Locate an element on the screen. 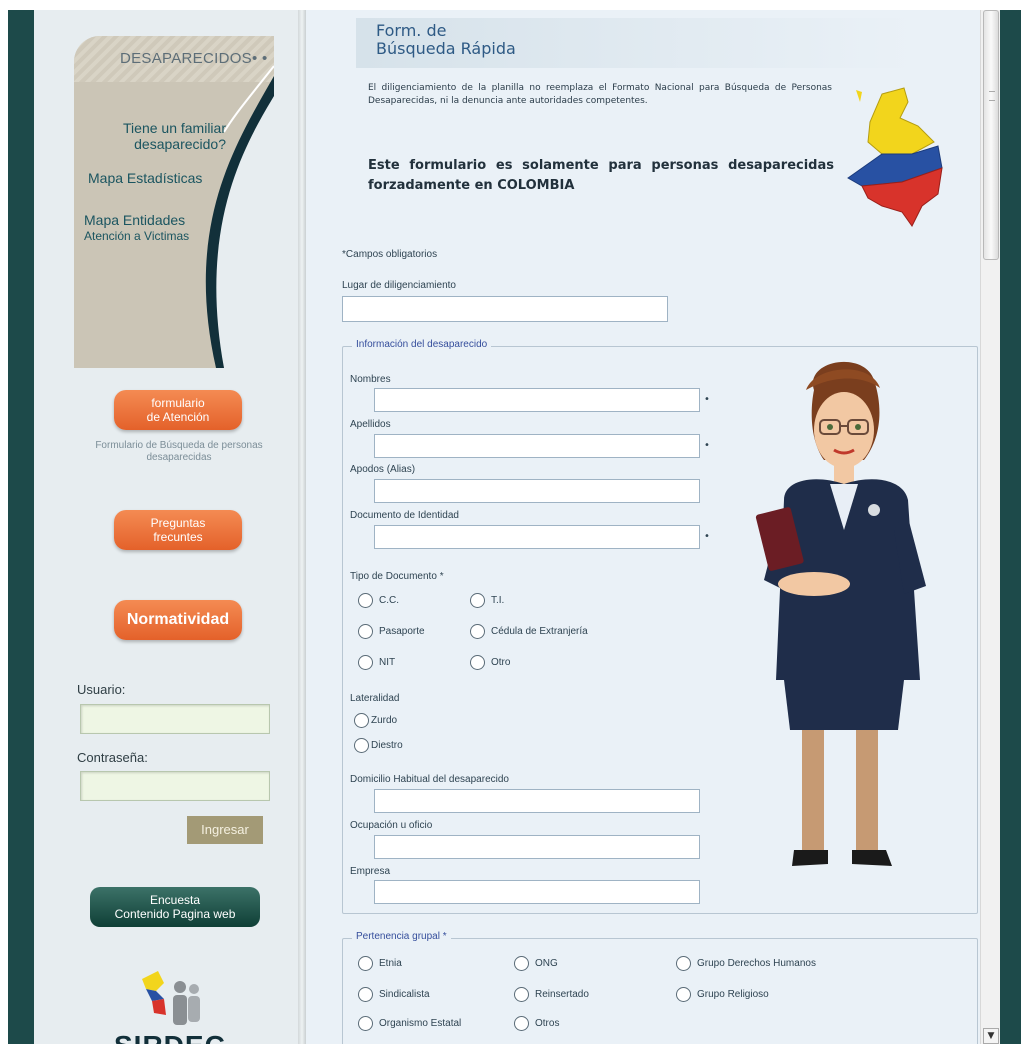 The image size is (1021, 1044). required-note-text: Campos obligatorios is located at coordinates (391, 254).